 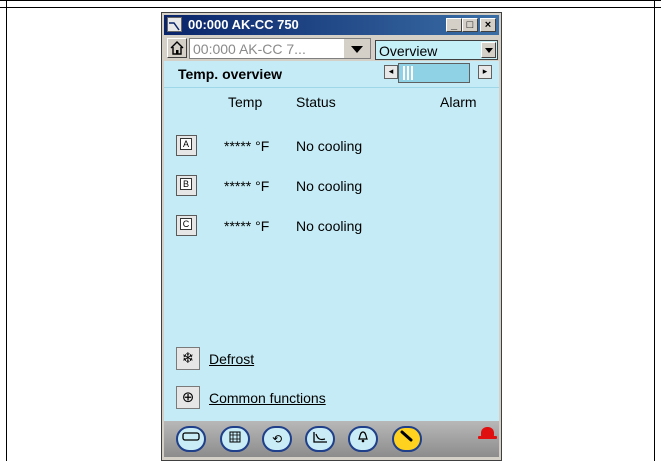 I want to click on window-title: 00:000 AK-CC 750, so click(x=243, y=24).